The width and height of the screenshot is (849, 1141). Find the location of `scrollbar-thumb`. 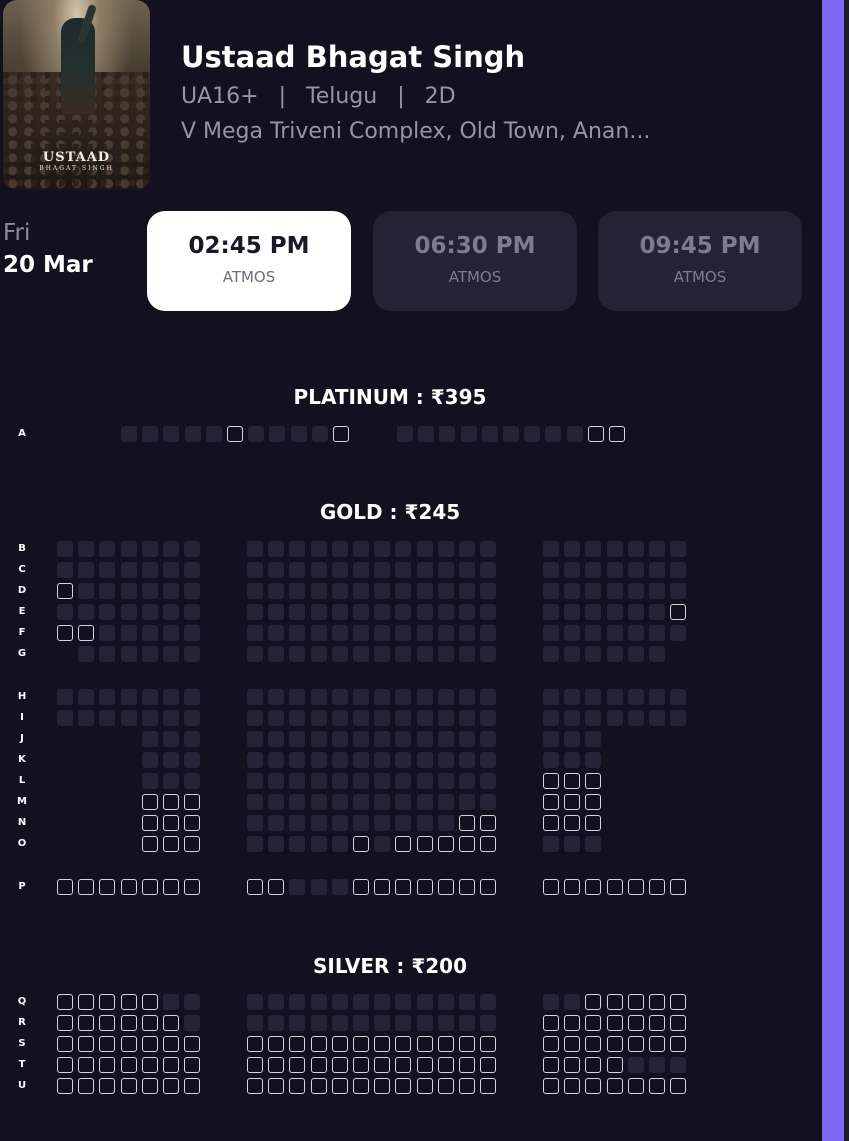

scrollbar-thumb is located at coordinates (833, 570).